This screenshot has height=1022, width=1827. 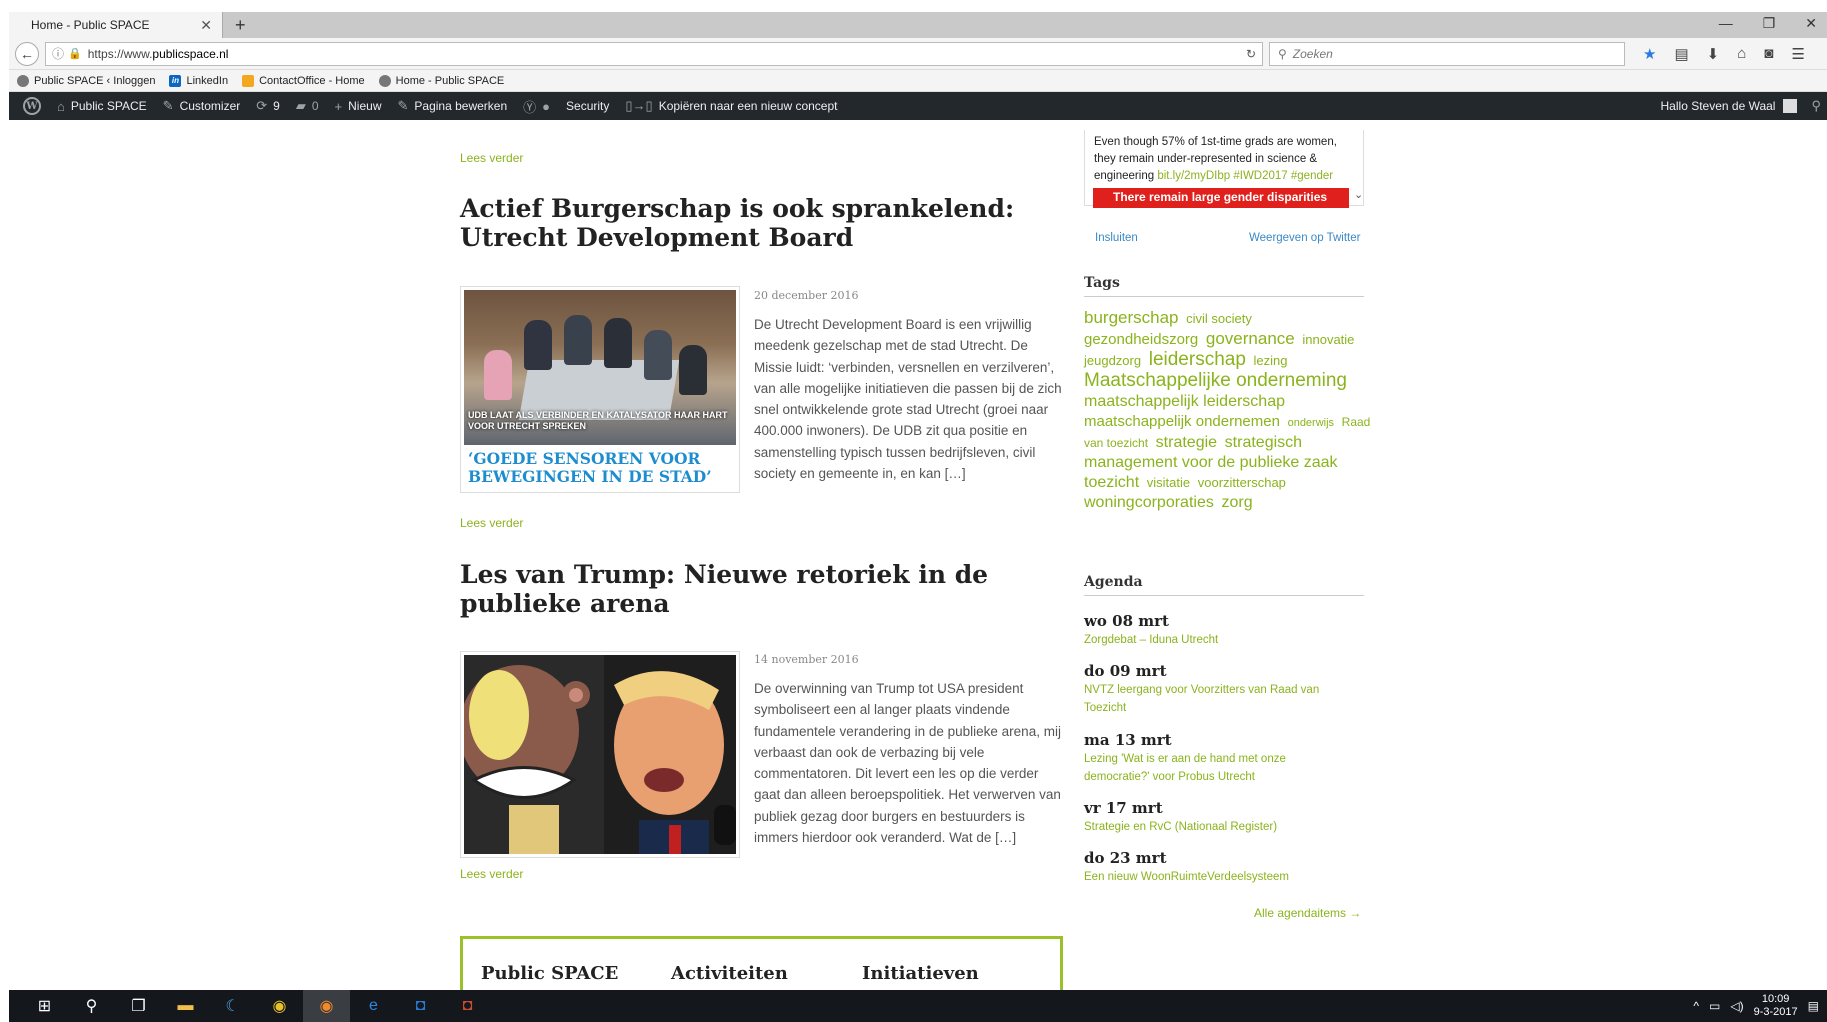 What do you see at coordinates (1111, 482) in the screenshot?
I see `tag-link: toezicht` at bounding box center [1111, 482].